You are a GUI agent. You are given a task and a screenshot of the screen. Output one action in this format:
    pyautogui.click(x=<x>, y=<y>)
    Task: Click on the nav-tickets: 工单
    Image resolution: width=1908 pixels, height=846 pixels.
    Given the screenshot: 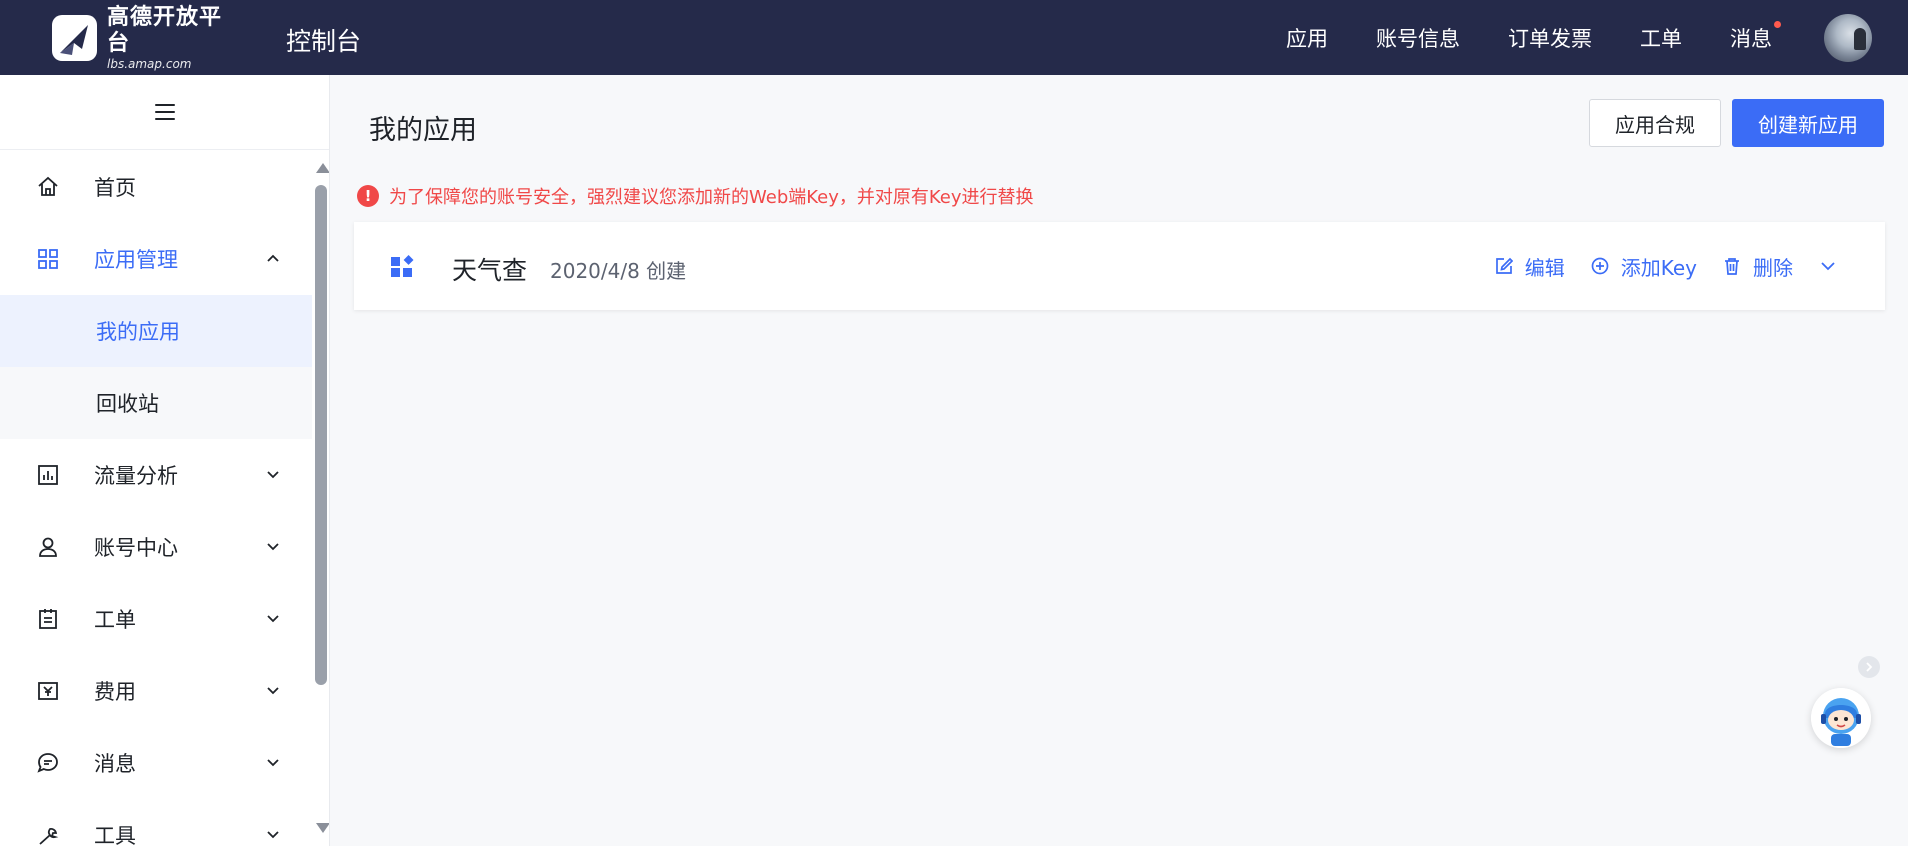 What is the action you would take?
    pyautogui.click(x=1661, y=38)
    